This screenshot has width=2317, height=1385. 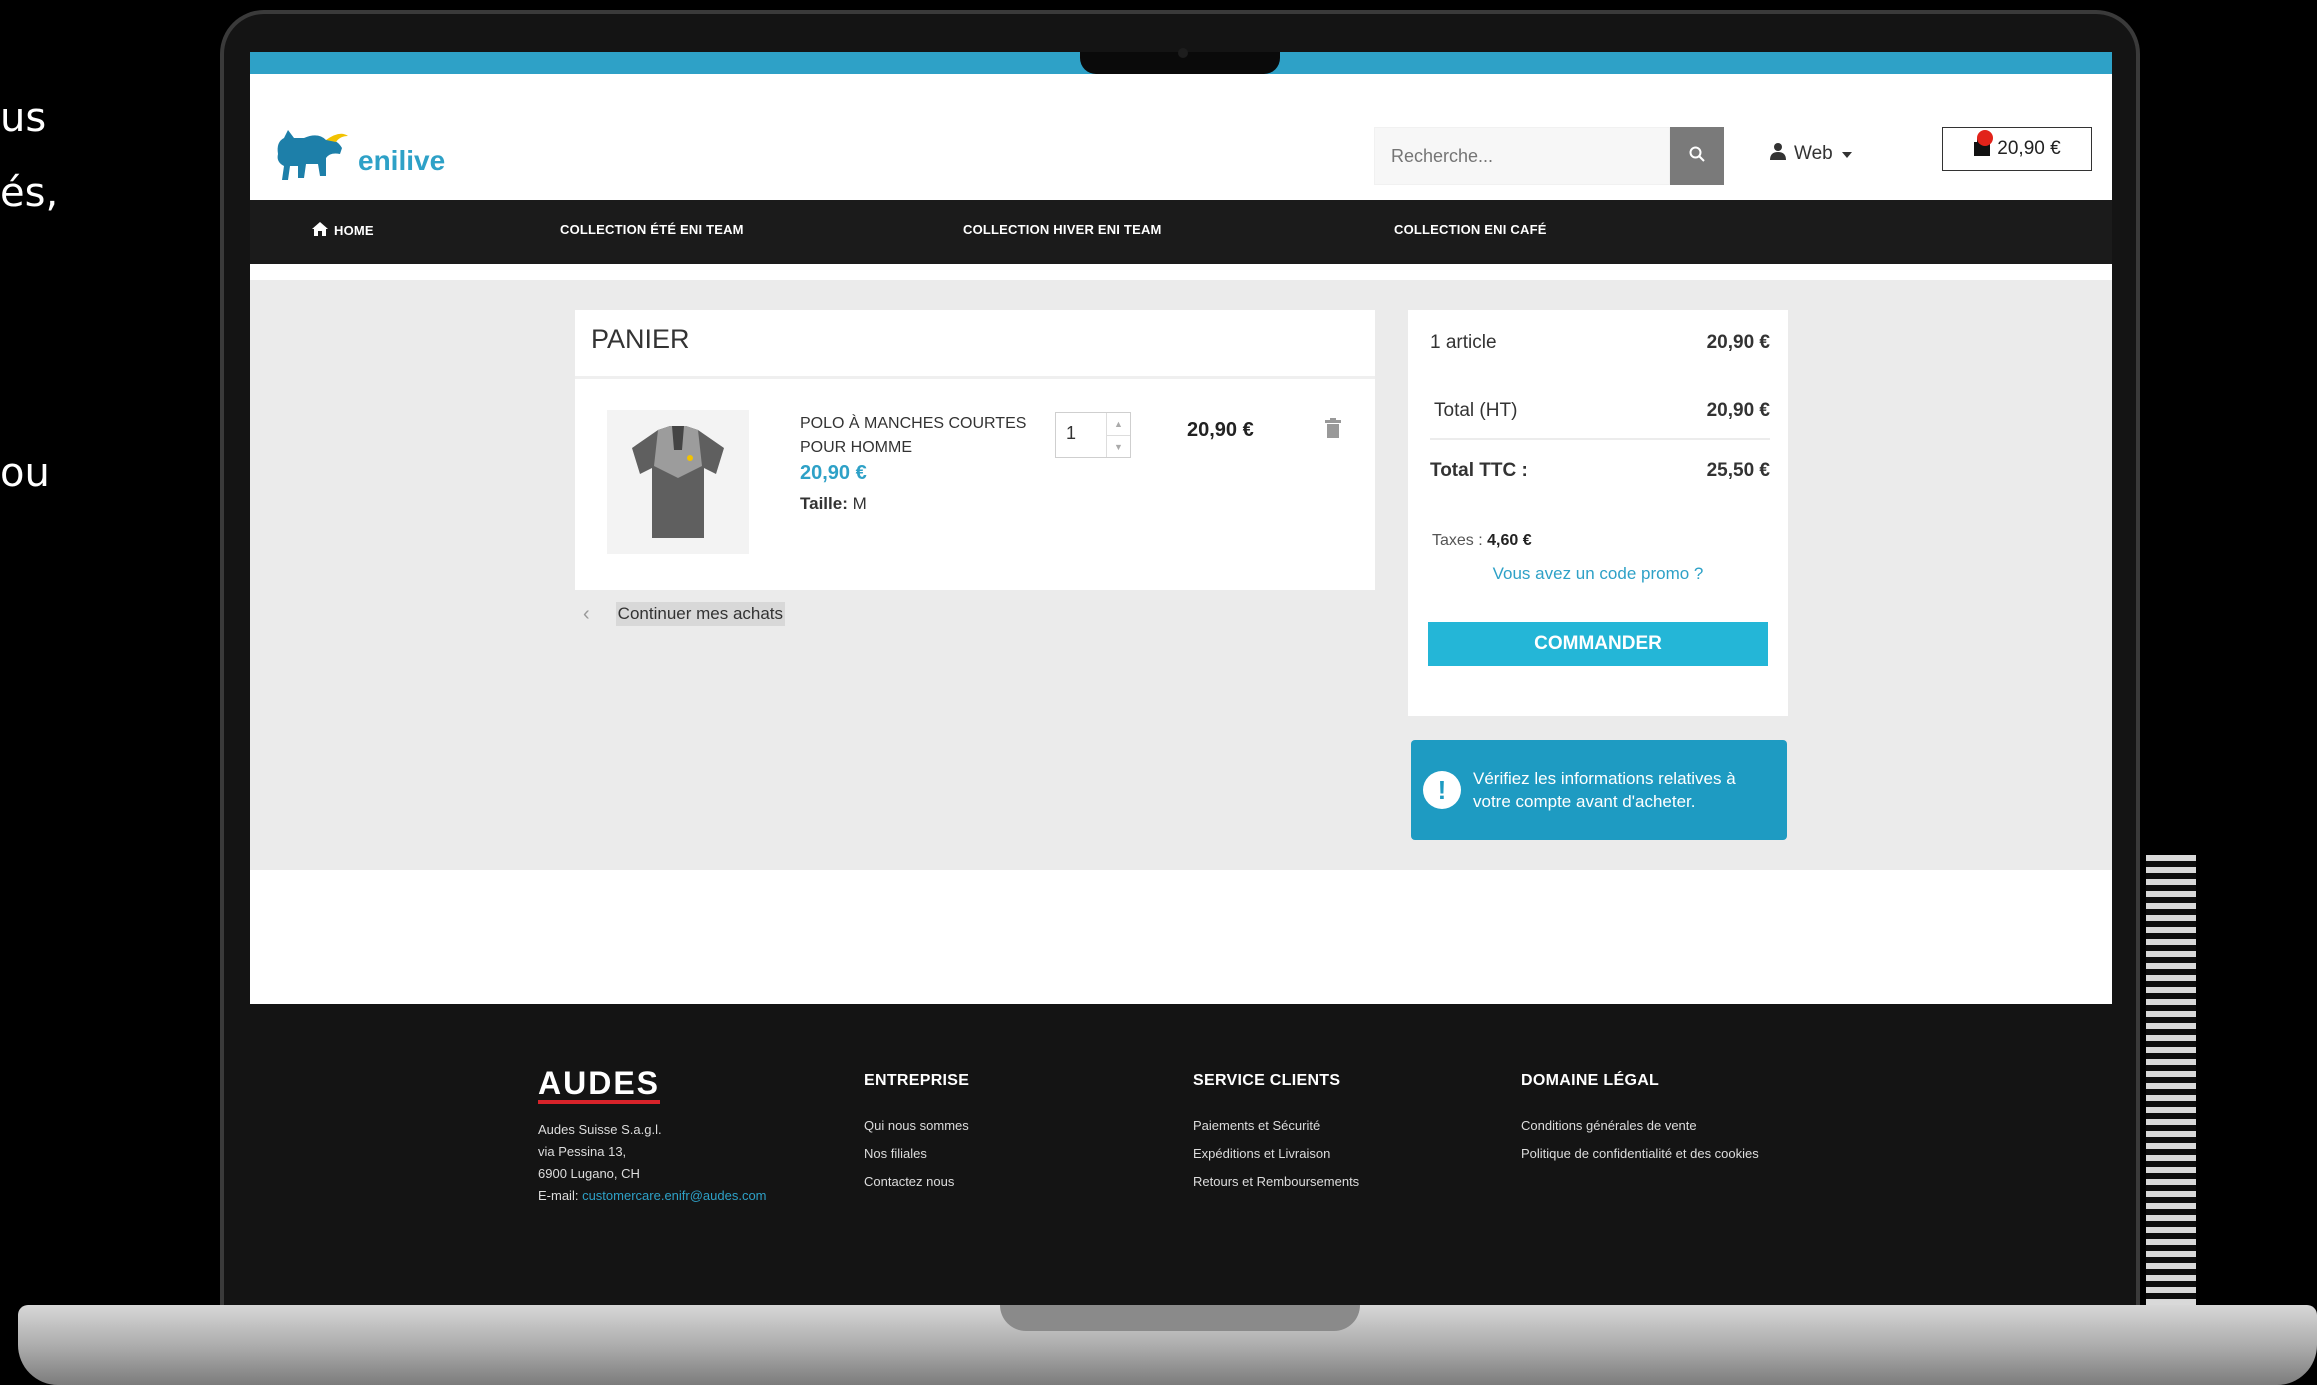 What do you see at coordinates (1847, 154) in the screenshot?
I see `caret-down-icon` at bounding box center [1847, 154].